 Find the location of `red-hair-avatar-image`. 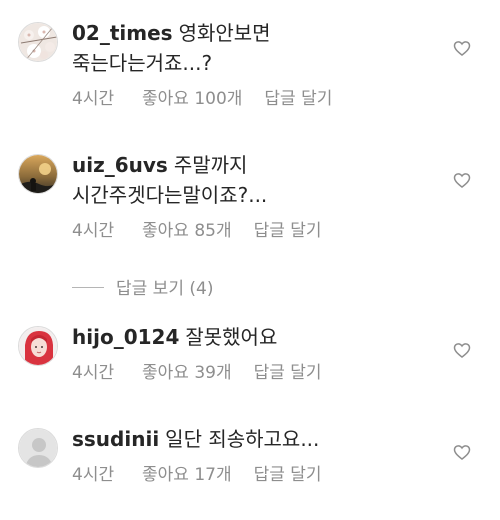

red-hair-avatar-image is located at coordinates (38, 346).